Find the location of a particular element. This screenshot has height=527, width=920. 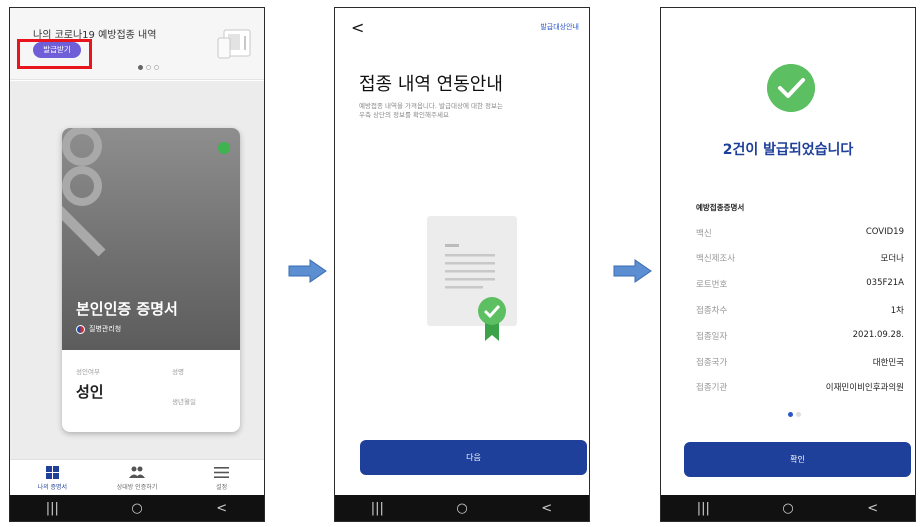

row-value: 모더나 is located at coordinates (892, 259).